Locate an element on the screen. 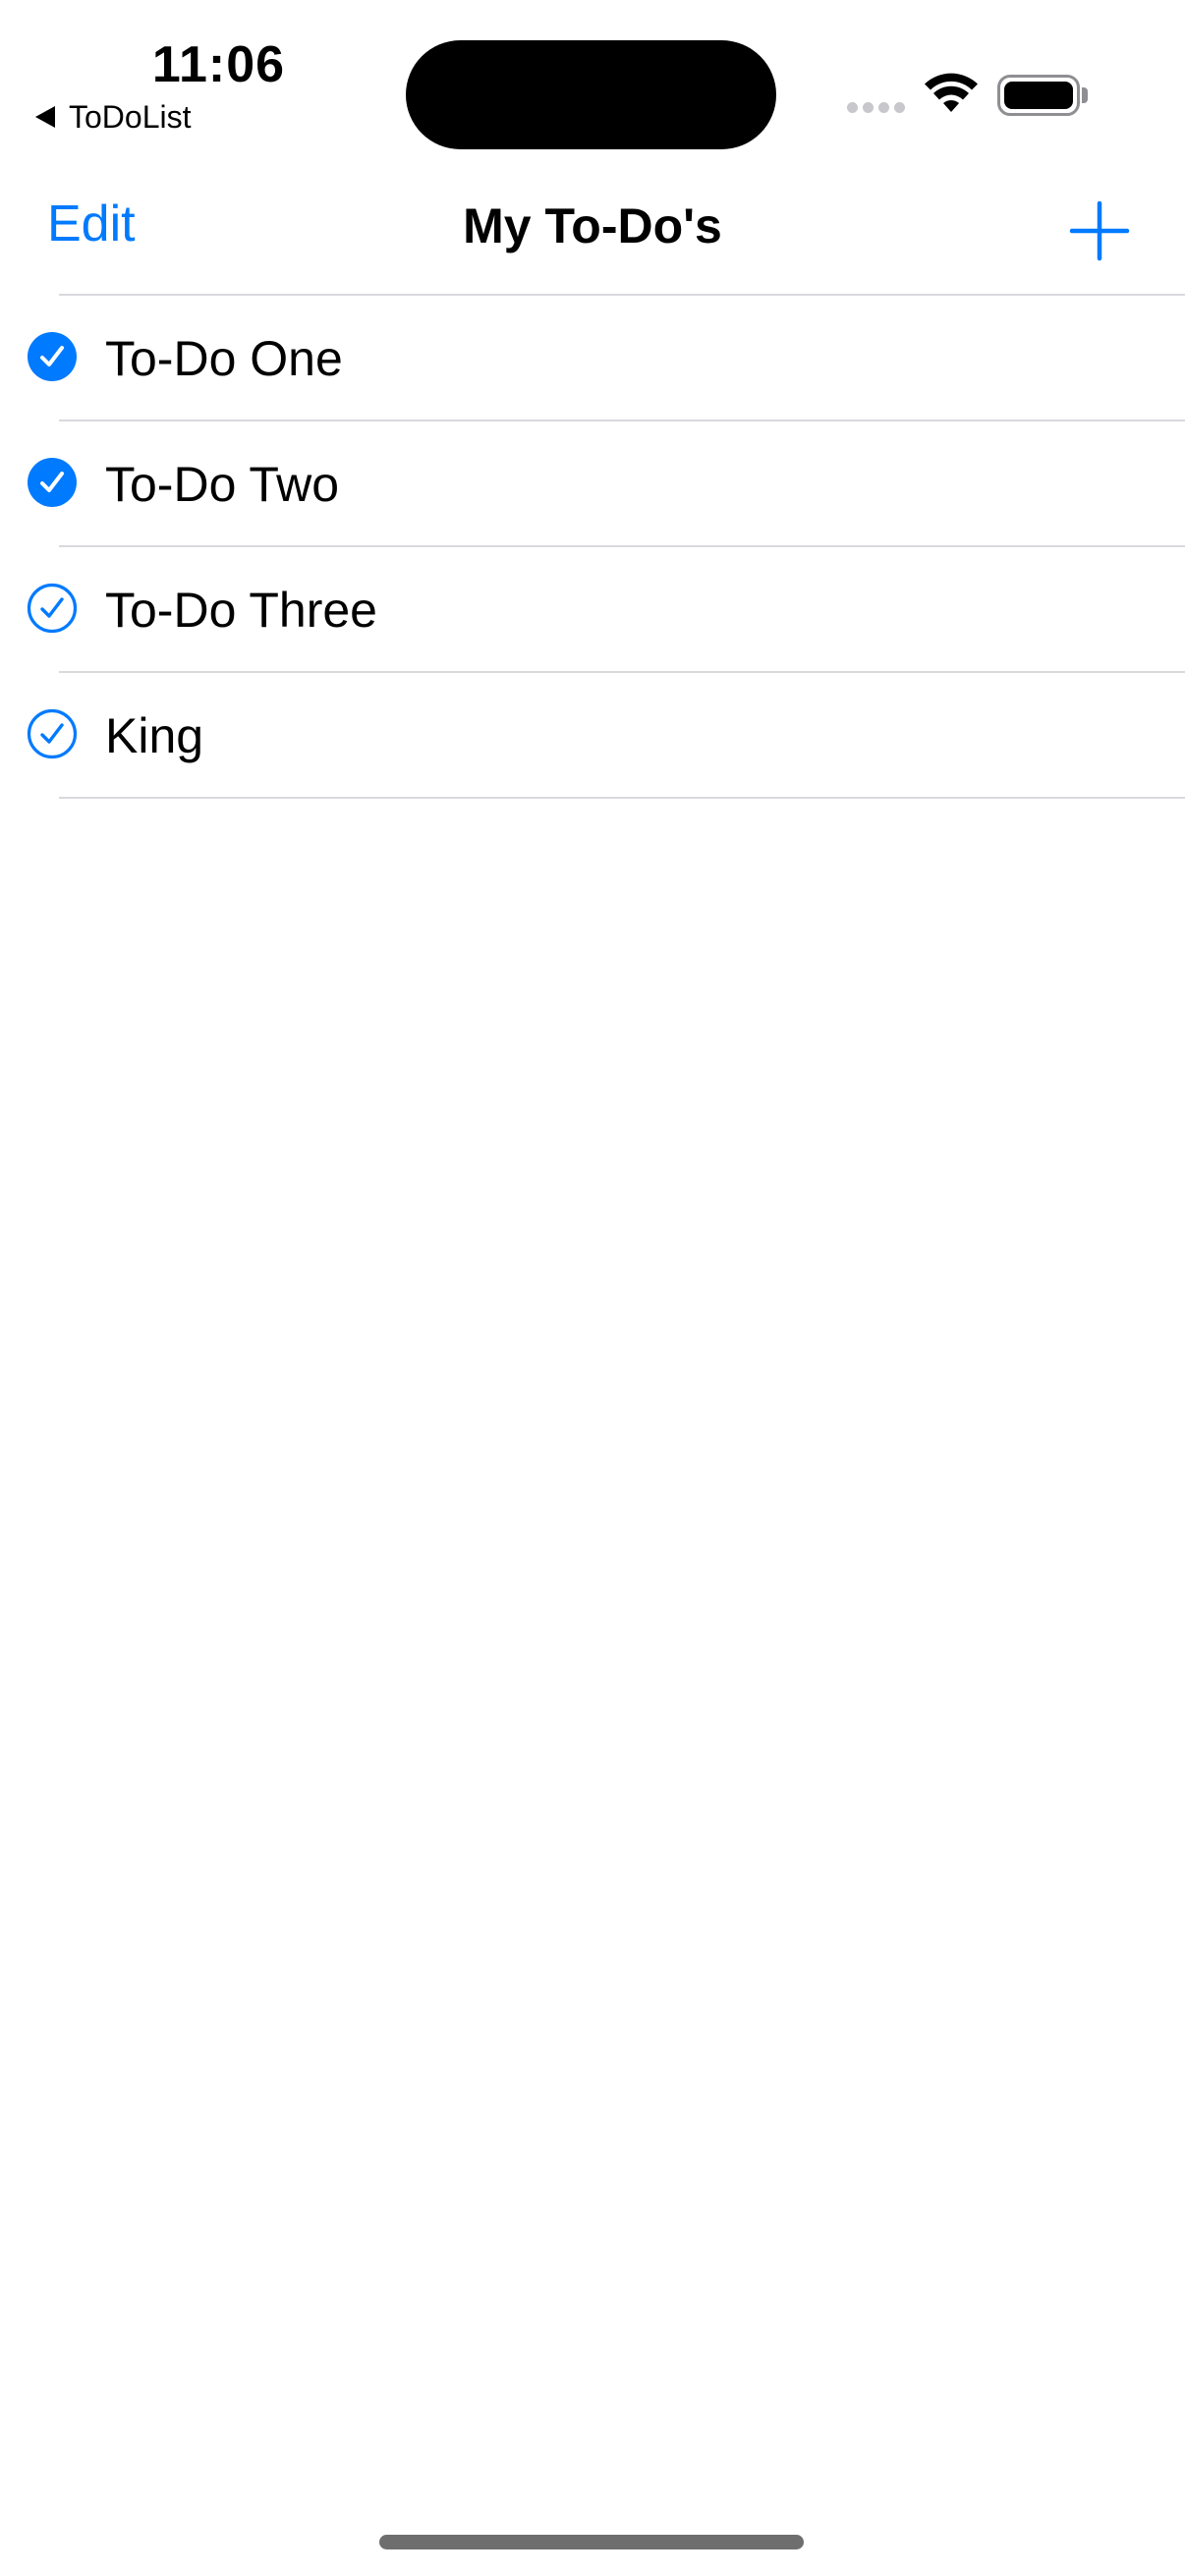 This screenshot has height=2576, width=1185. status-time: 11:06 is located at coordinates (219, 64).